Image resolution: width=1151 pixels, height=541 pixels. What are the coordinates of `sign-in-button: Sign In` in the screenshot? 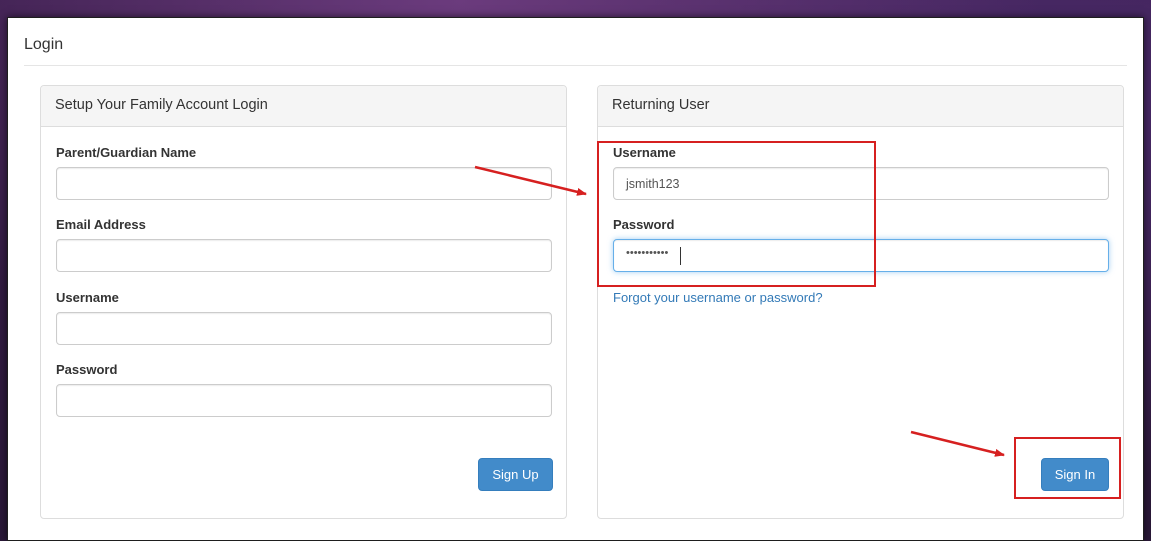 It's located at (1075, 474).